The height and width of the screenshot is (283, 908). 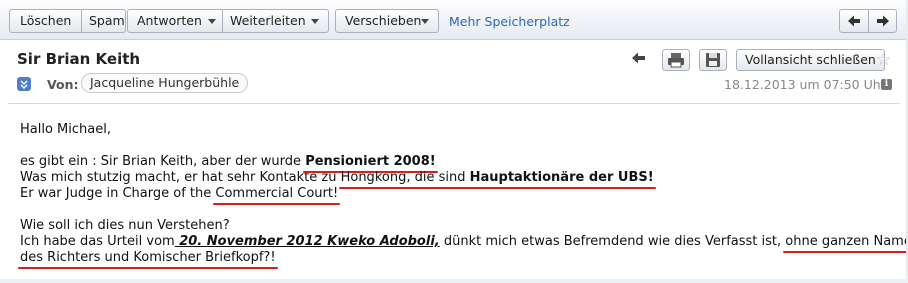 What do you see at coordinates (509, 21) in the screenshot?
I see `more-storage-link: Mehr Speicherplatz` at bounding box center [509, 21].